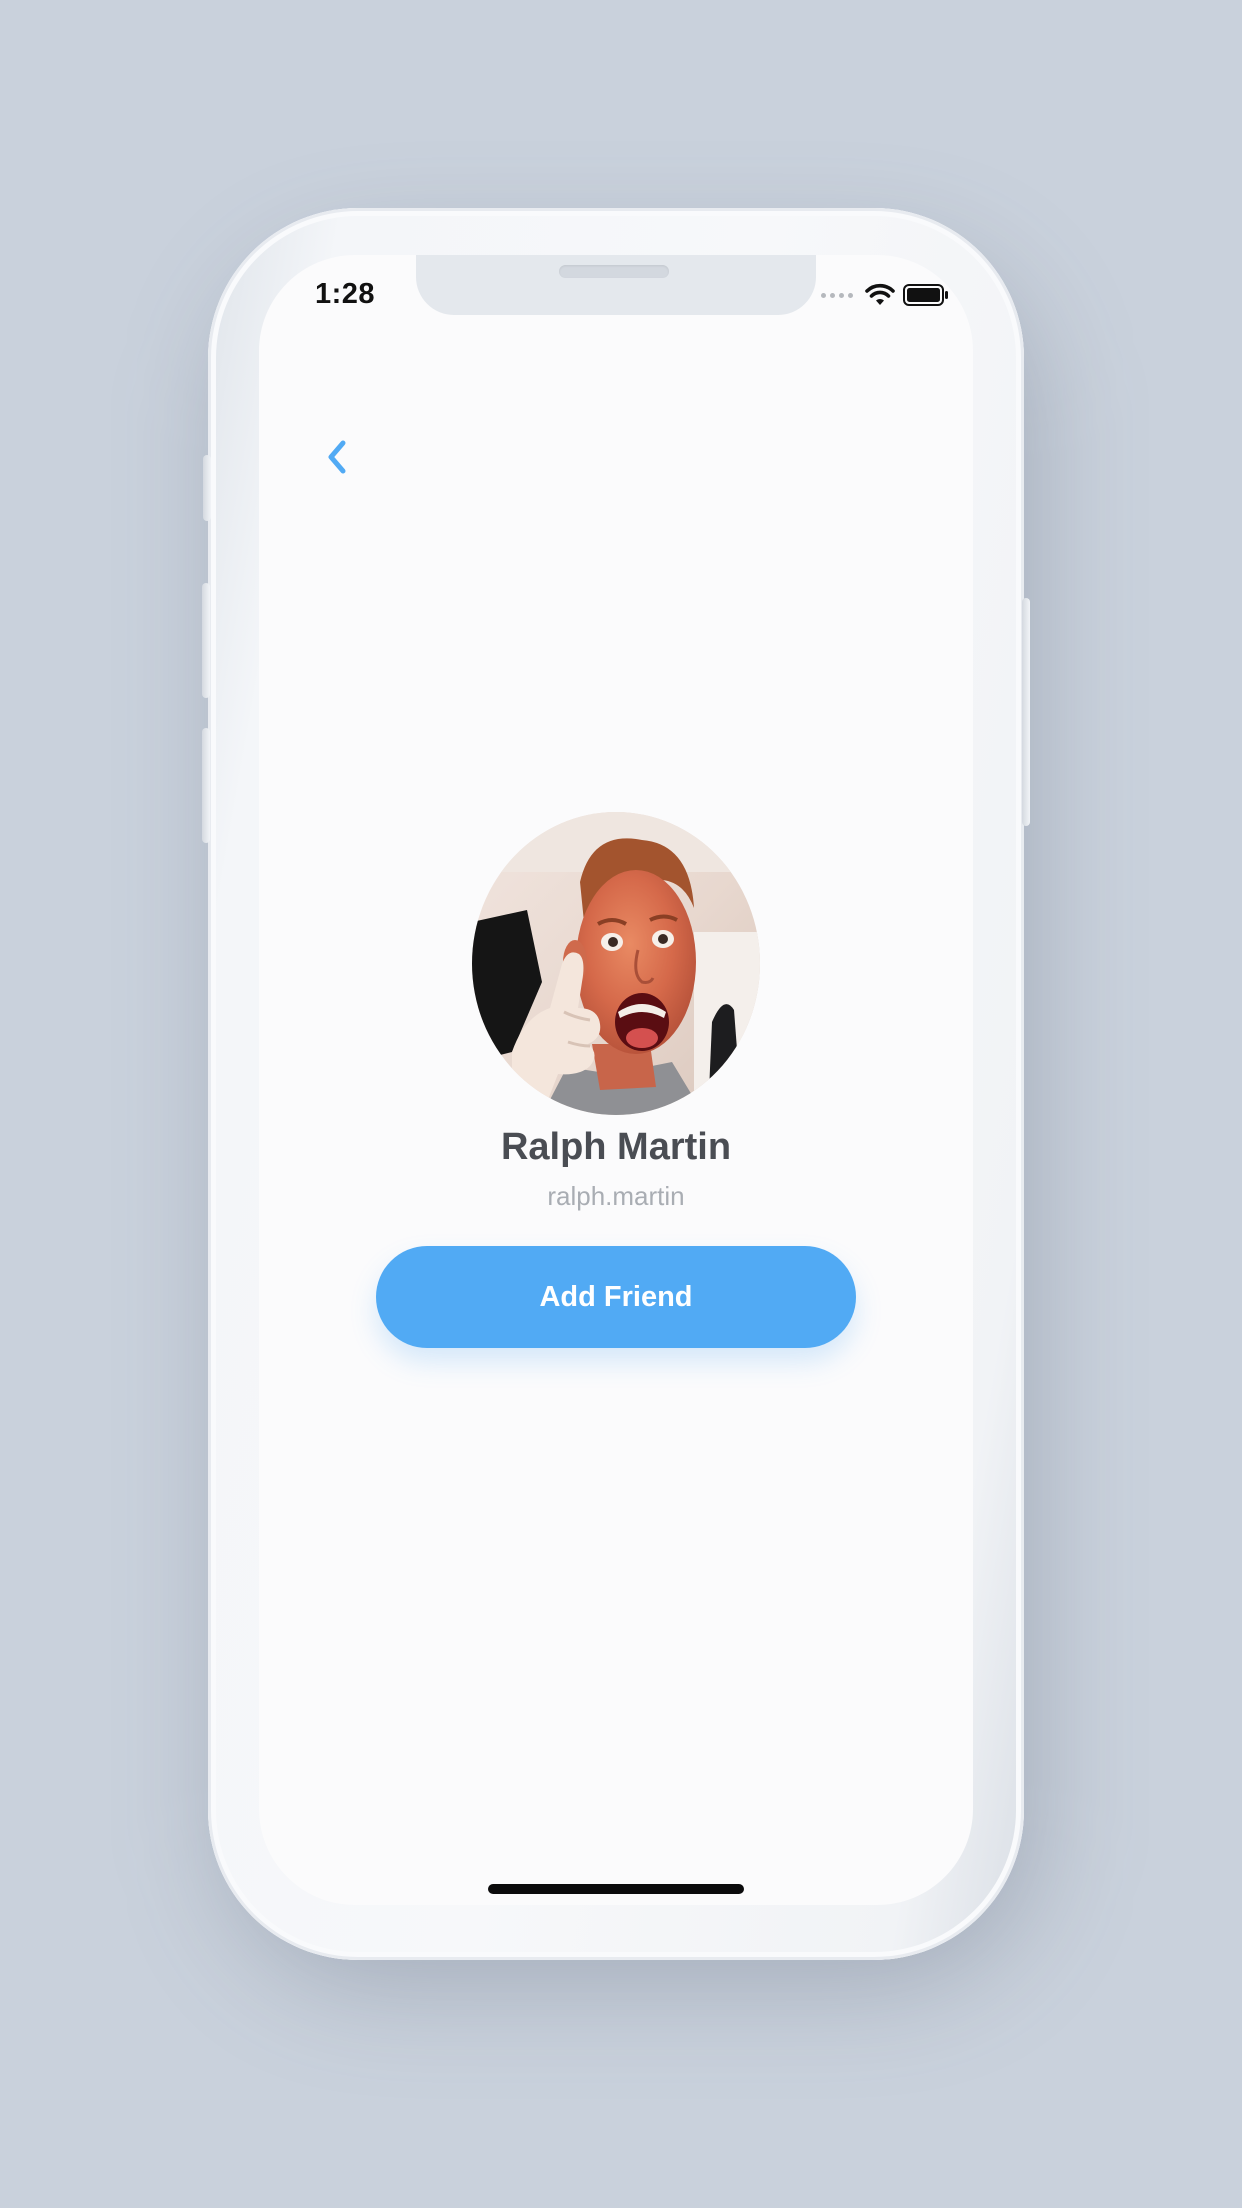  I want to click on mute-switch, so click(207, 488).